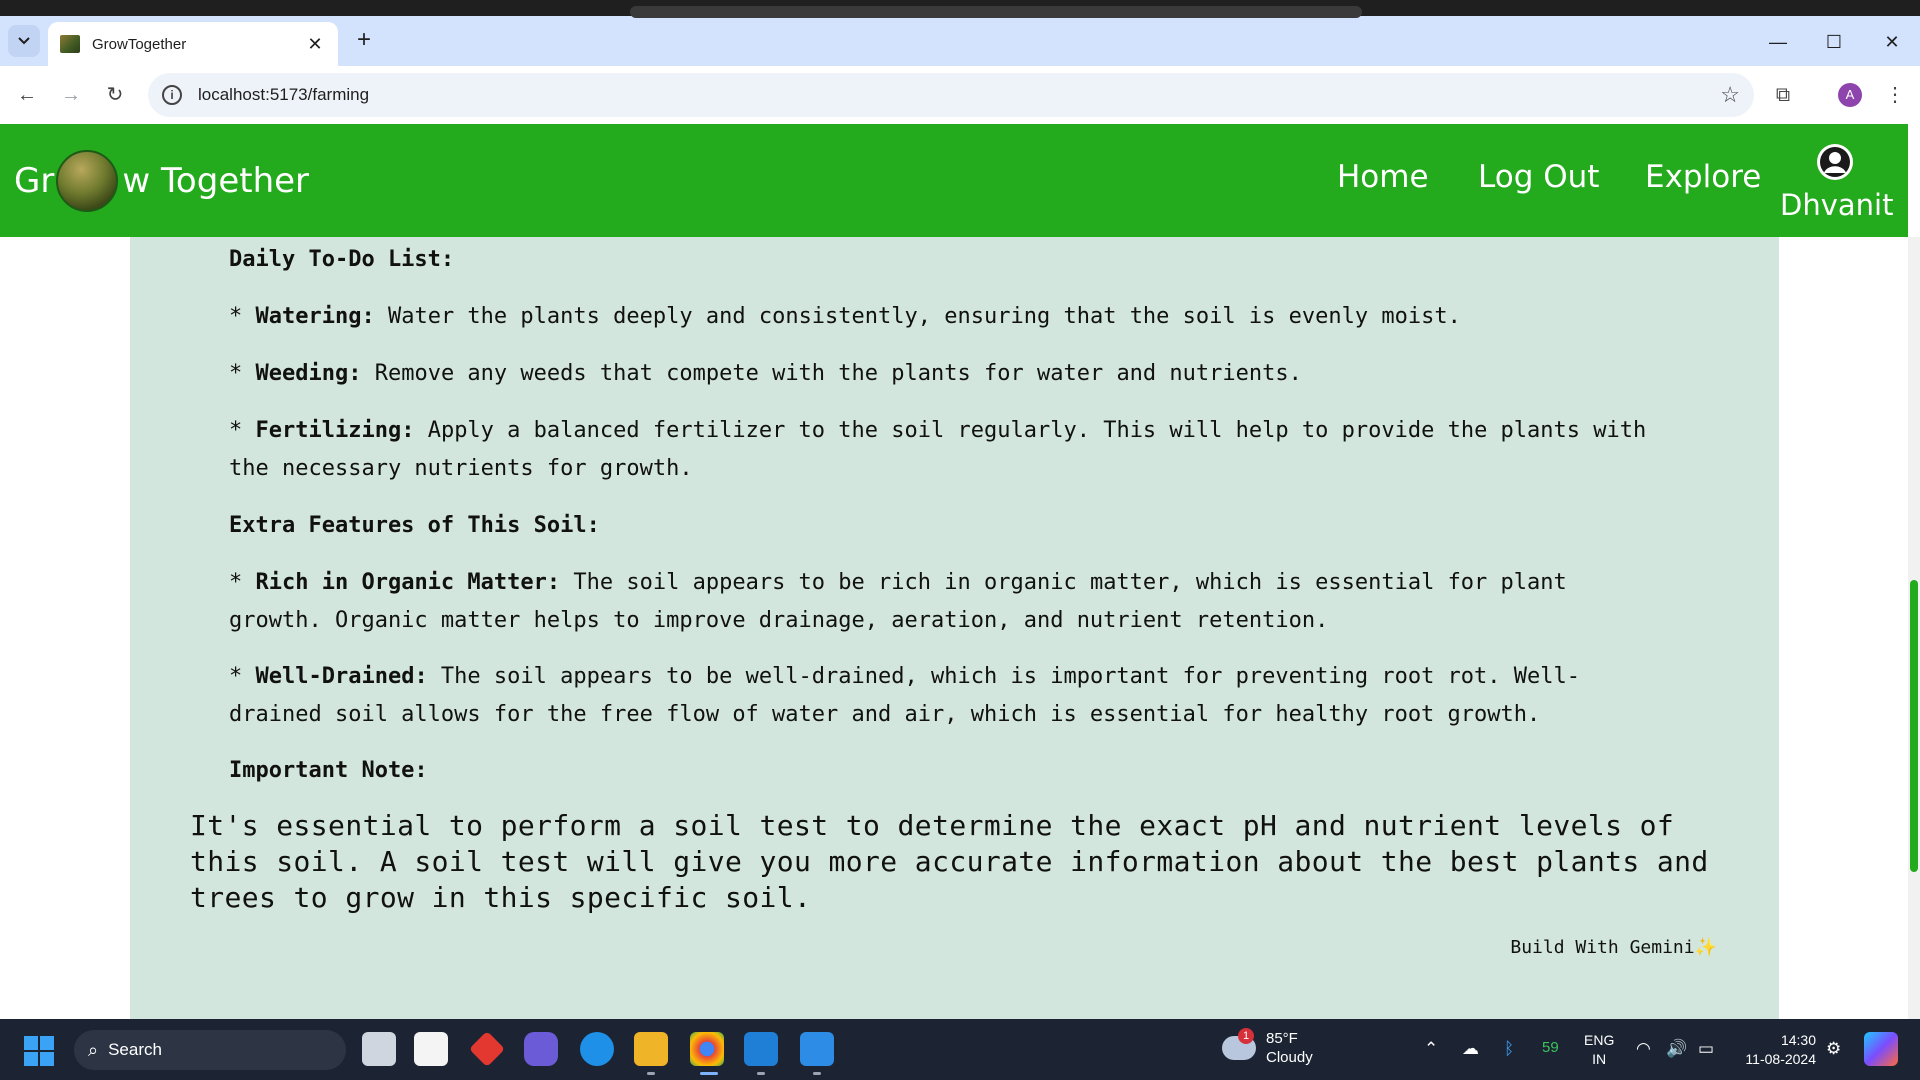 This screenshot has width=1920, height=1080. What do you see at coordinates (817, 1049) in the screenshot?
I see `photos-icon` at bounding box center [817, 1049].